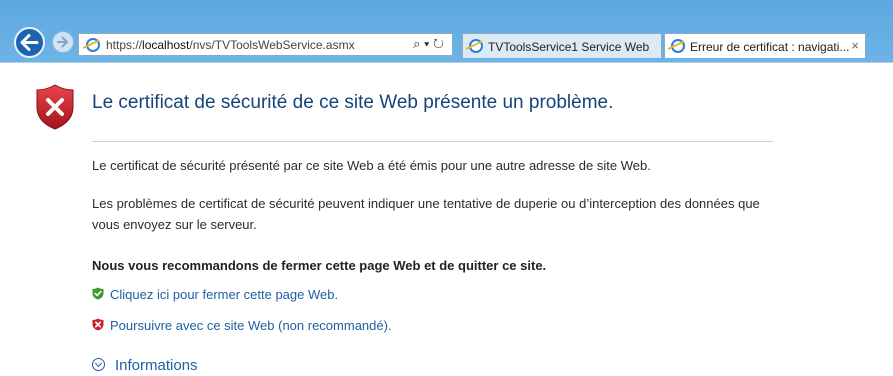 The image size is (893, 376). I want to click on forward-arrow-icon, so click(62, 42).